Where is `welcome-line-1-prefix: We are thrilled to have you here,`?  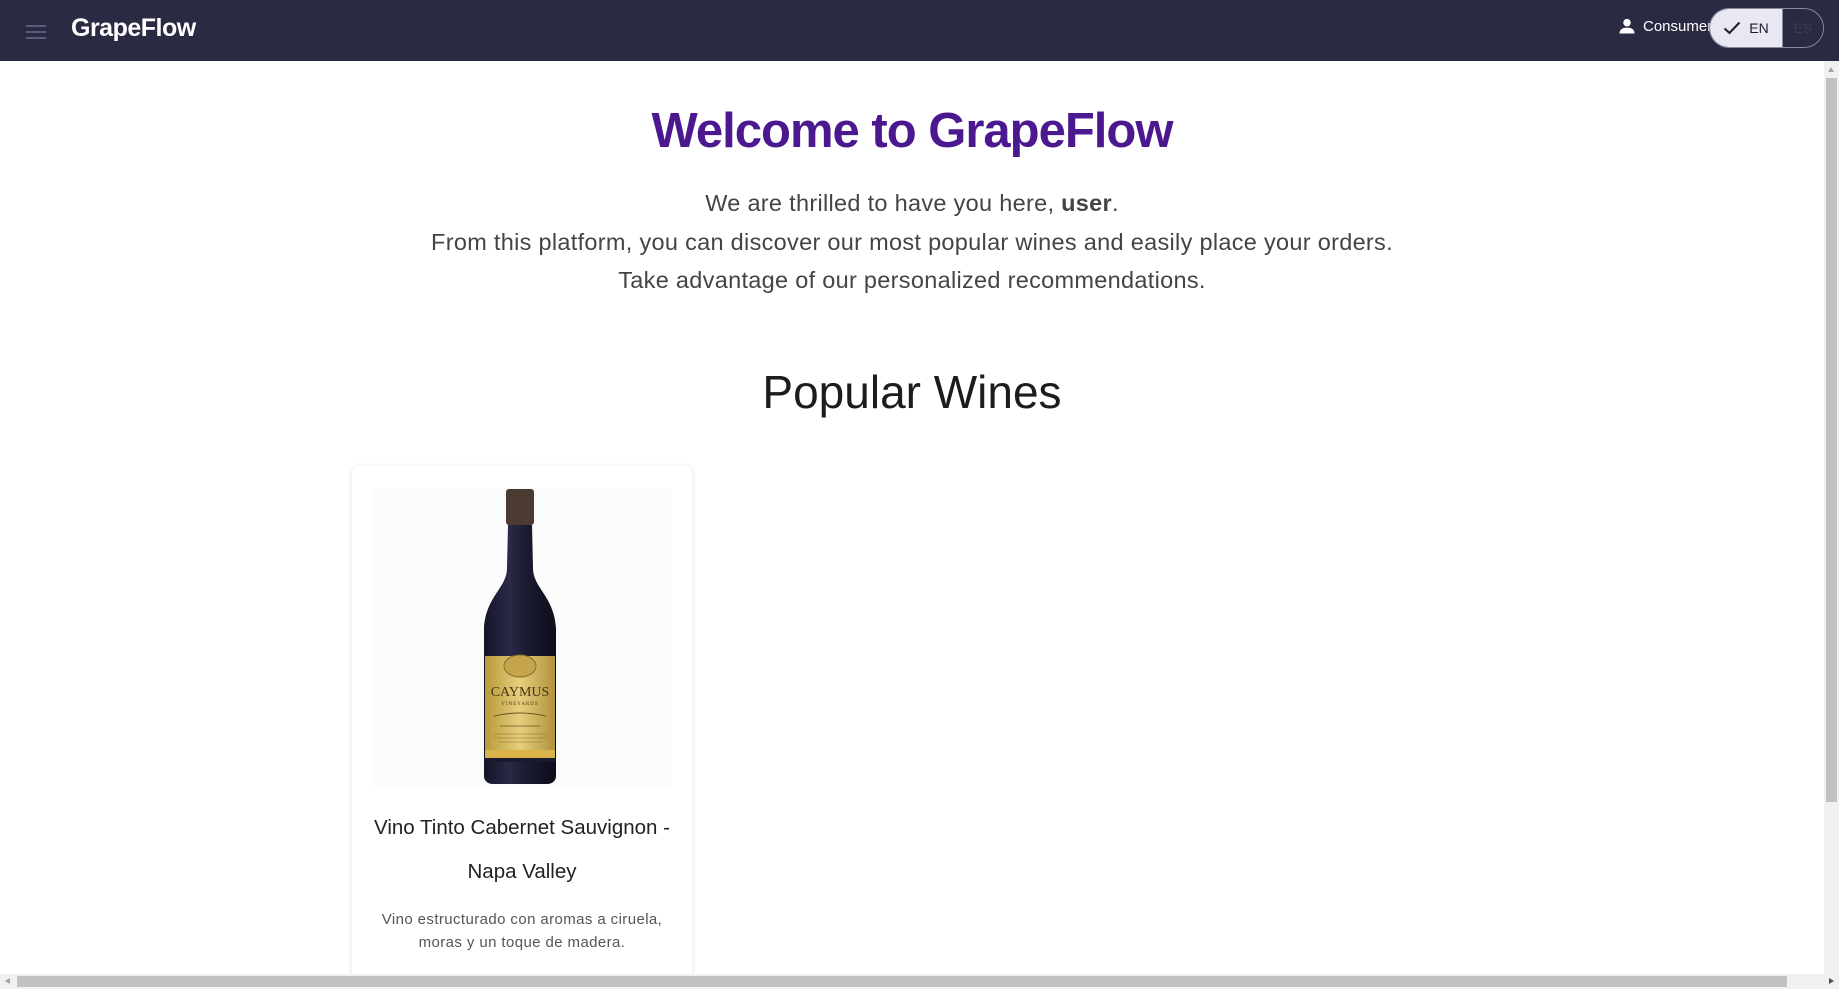
welcome-line-1-prefix: We are thrilled to have you here, is located at coordinates (883, 203).